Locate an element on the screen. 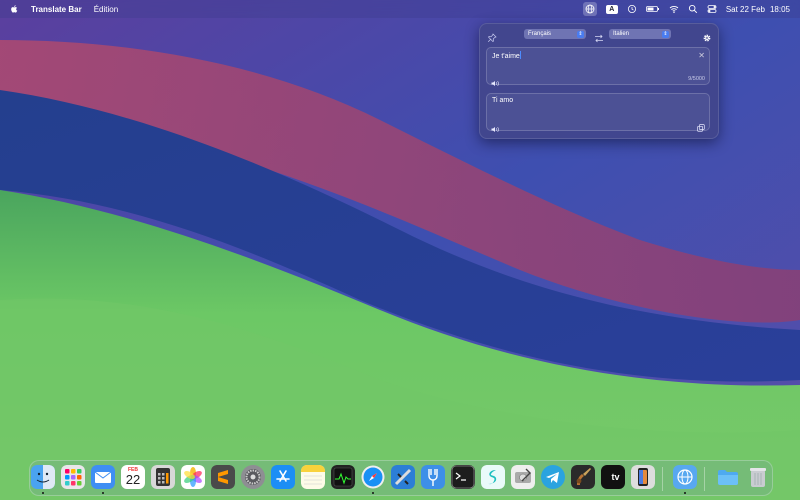 The image size is (800, 500). photos-icon is located at coordinates (193, 477).